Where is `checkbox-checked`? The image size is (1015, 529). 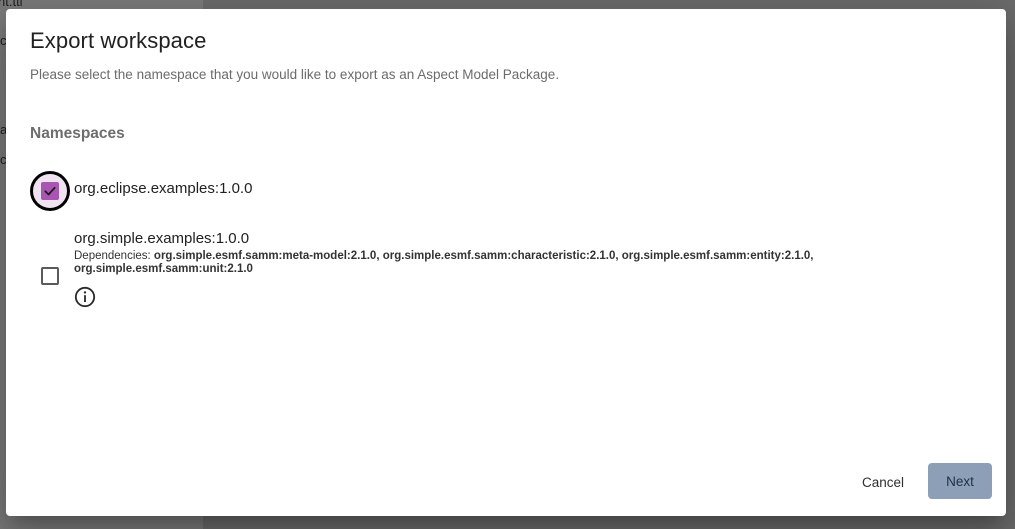 checkbox-checked is located at coordinates (50, 191).